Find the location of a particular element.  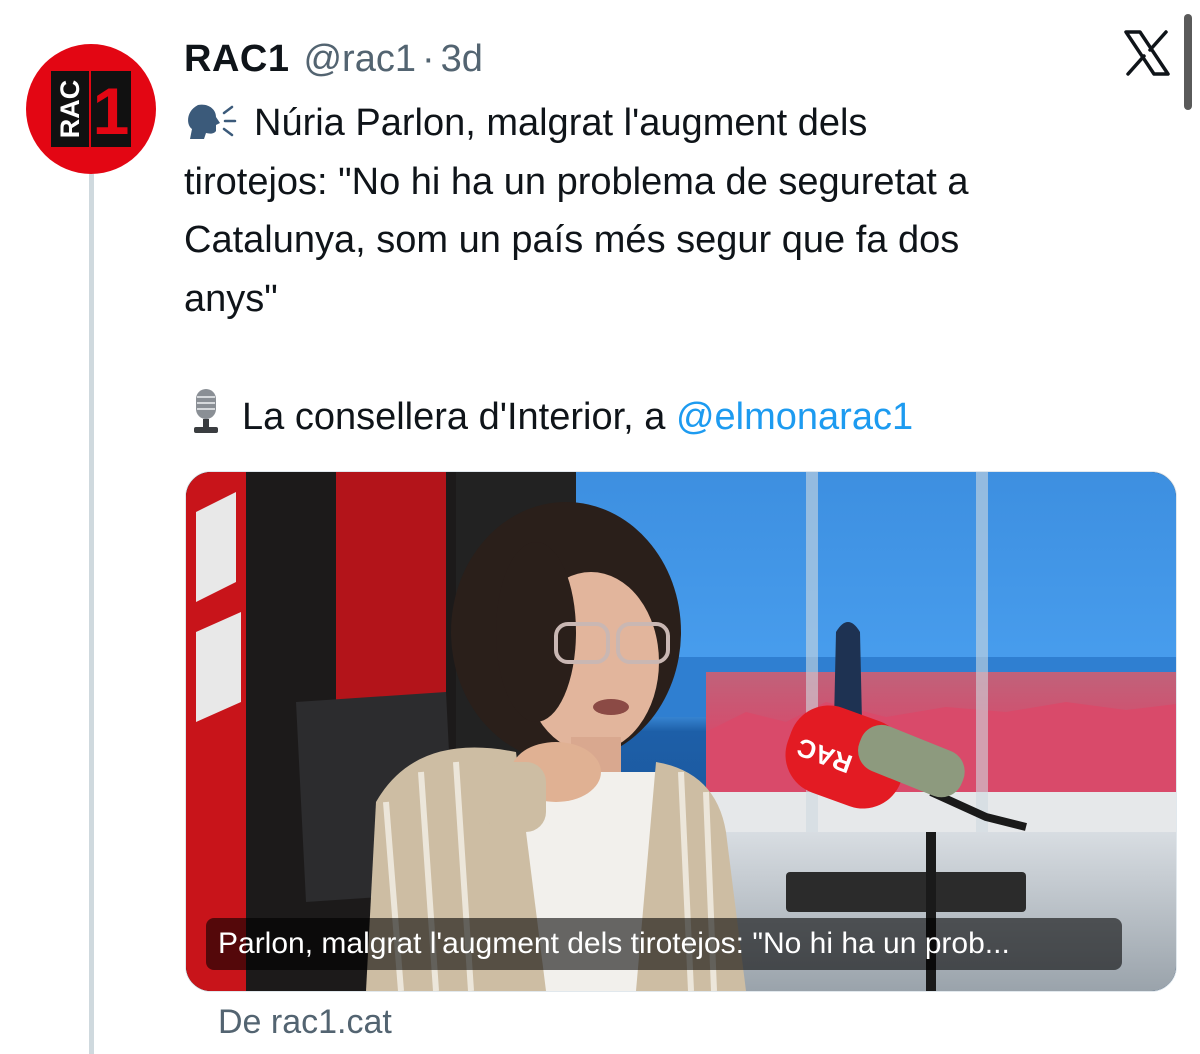

author-name: RAC1 is located at coordinates (236, 59).